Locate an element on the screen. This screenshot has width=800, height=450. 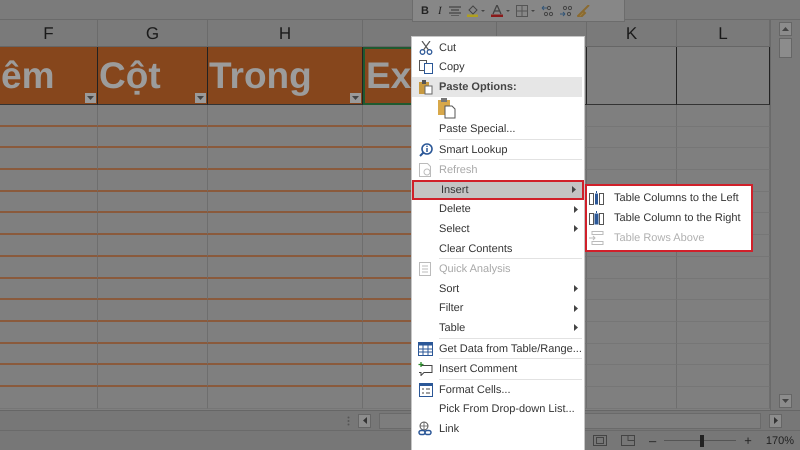
header-text: Cột is located at coordinates (129, 75).